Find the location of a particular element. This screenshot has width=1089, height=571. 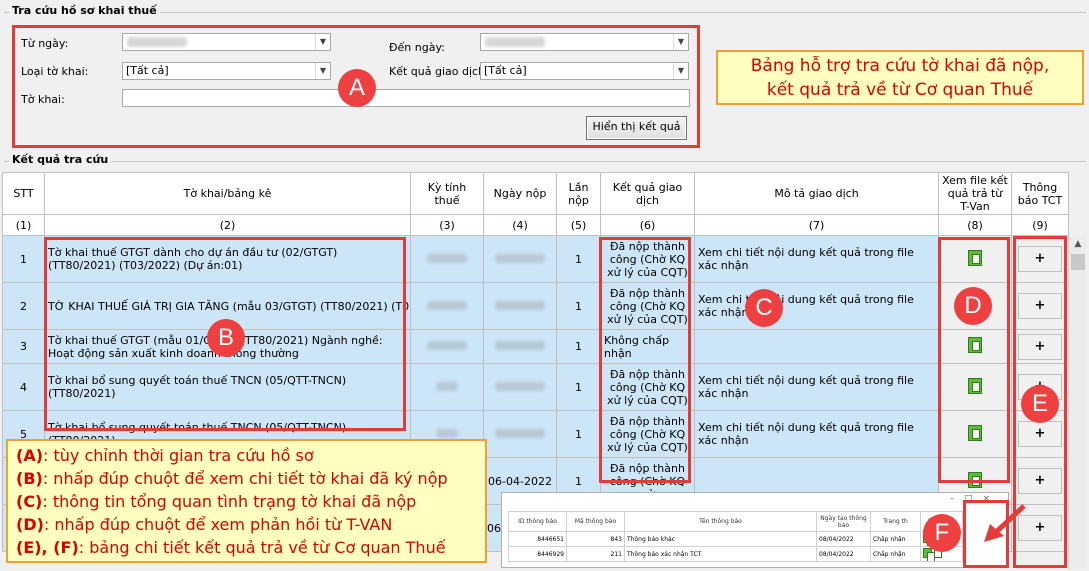

row-stt: 4 is located at coordinates (23, 387).